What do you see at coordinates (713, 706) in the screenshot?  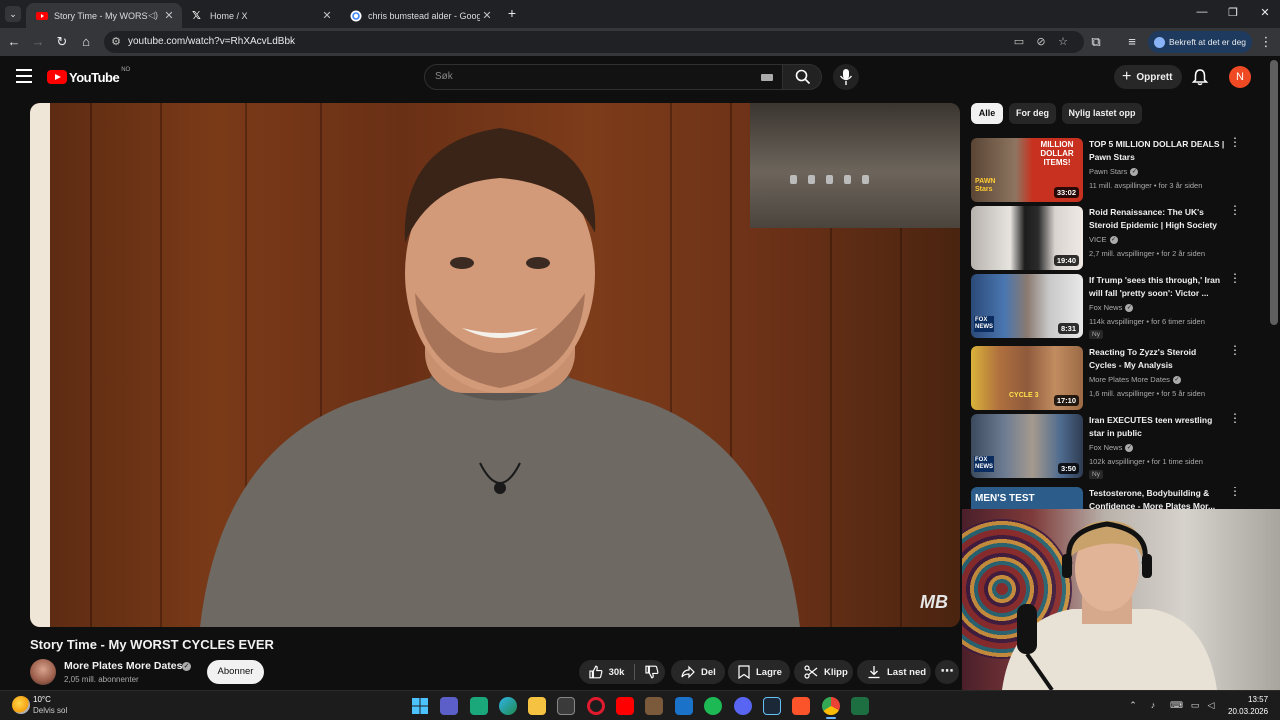 I see `spotify-icon` at bounding box center [713, 706].